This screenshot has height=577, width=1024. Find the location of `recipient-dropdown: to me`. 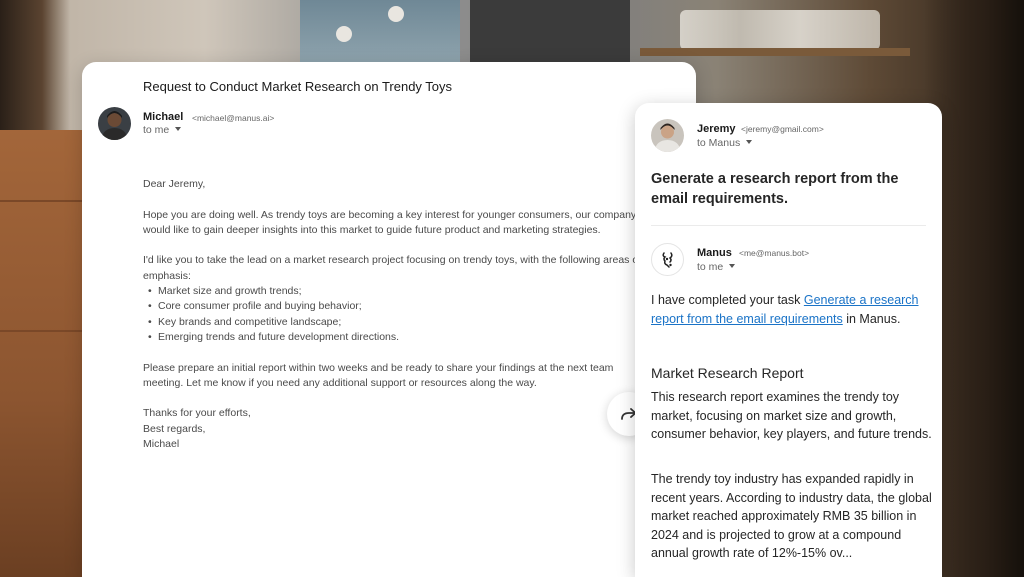

recipient-dropdown: to me is located at coordinates (162, 130).